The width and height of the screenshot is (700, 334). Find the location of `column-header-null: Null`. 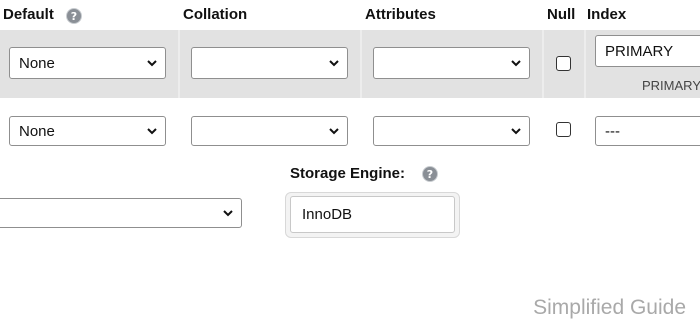

column-header-null: Null is located at coordinates (561, 14).